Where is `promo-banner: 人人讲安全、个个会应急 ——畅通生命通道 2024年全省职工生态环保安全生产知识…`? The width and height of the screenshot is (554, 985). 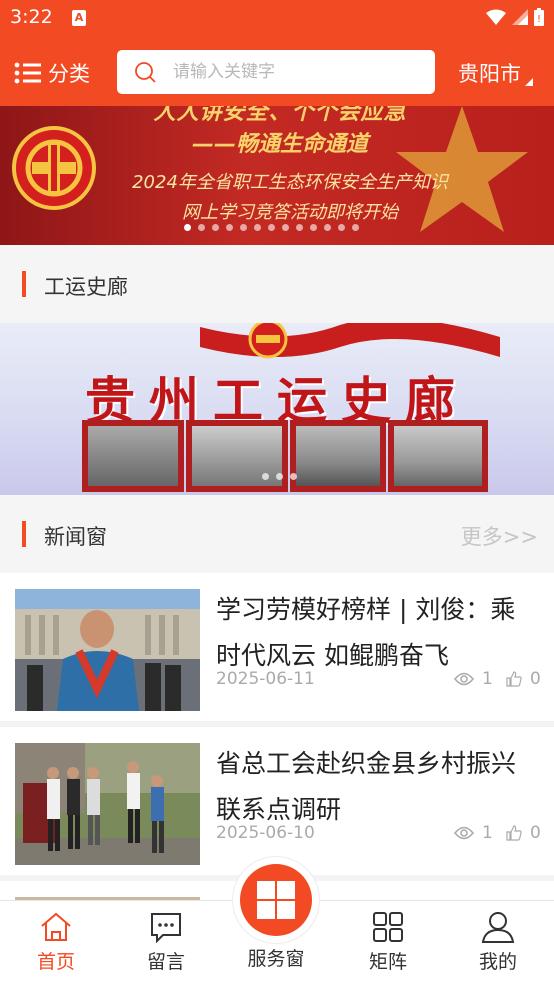 promo-banner: 人人讲安全、个个会应急 ——畅通生命通道 2024年全省职工生态环保安全生产知识… is located at coordinates (277, 175).